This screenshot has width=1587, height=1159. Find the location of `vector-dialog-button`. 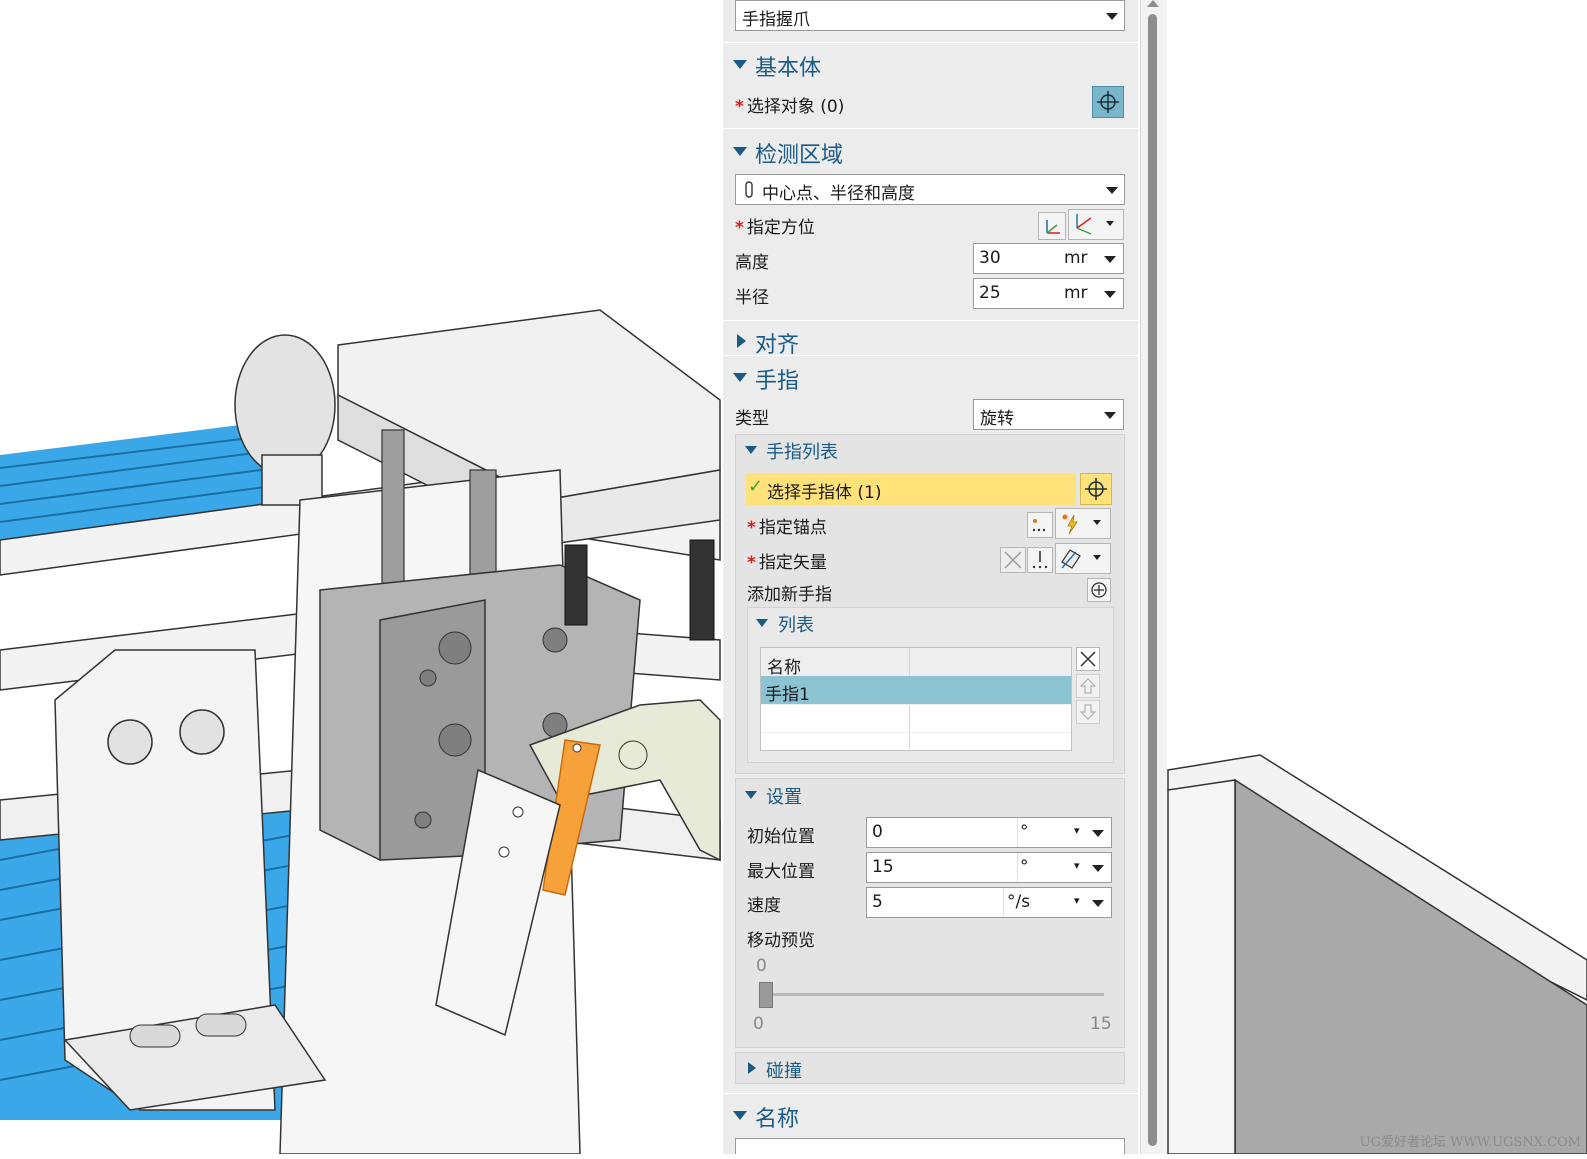

vector-dialog-button is located at coordinates (1040, 560).